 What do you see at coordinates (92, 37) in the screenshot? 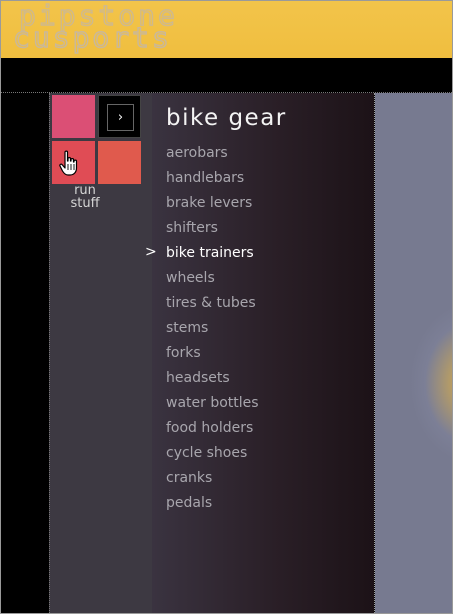
I see `logo-line-2: cusports` at bounding box center [92, 37].